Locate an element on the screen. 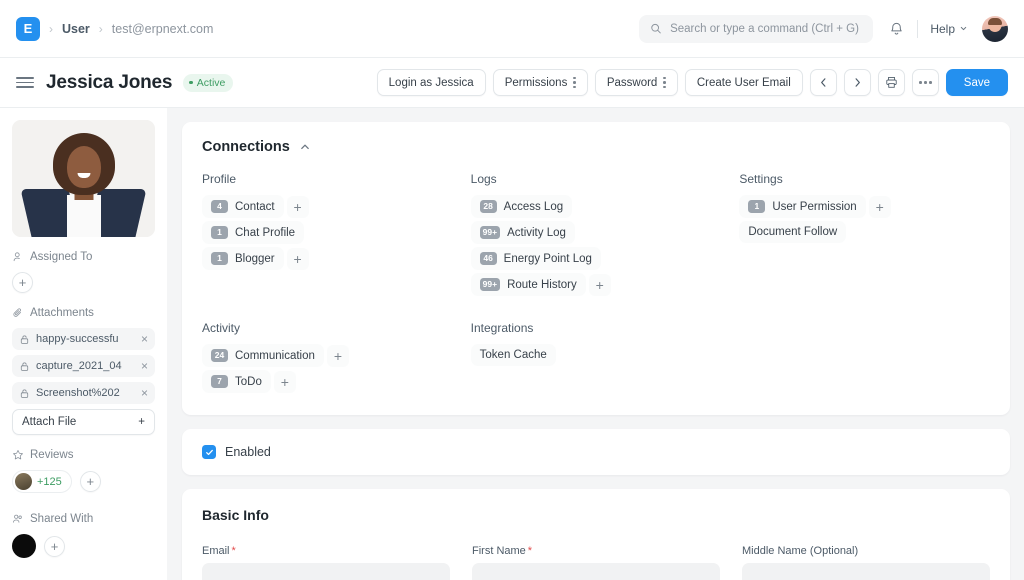 This screenshot has width=1024, height=580. app-logo: E is located at coordinates (28, 28).